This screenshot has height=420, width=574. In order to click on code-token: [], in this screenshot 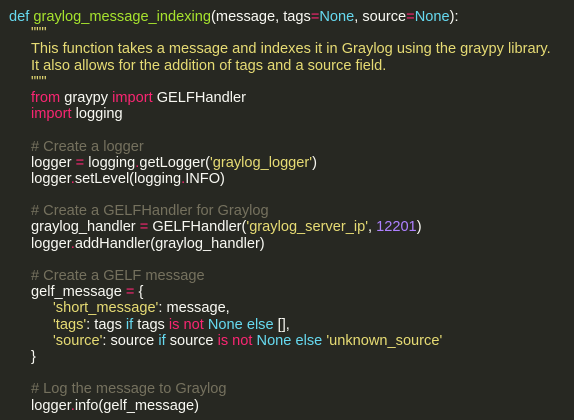, I will do `click(281, 324)`.